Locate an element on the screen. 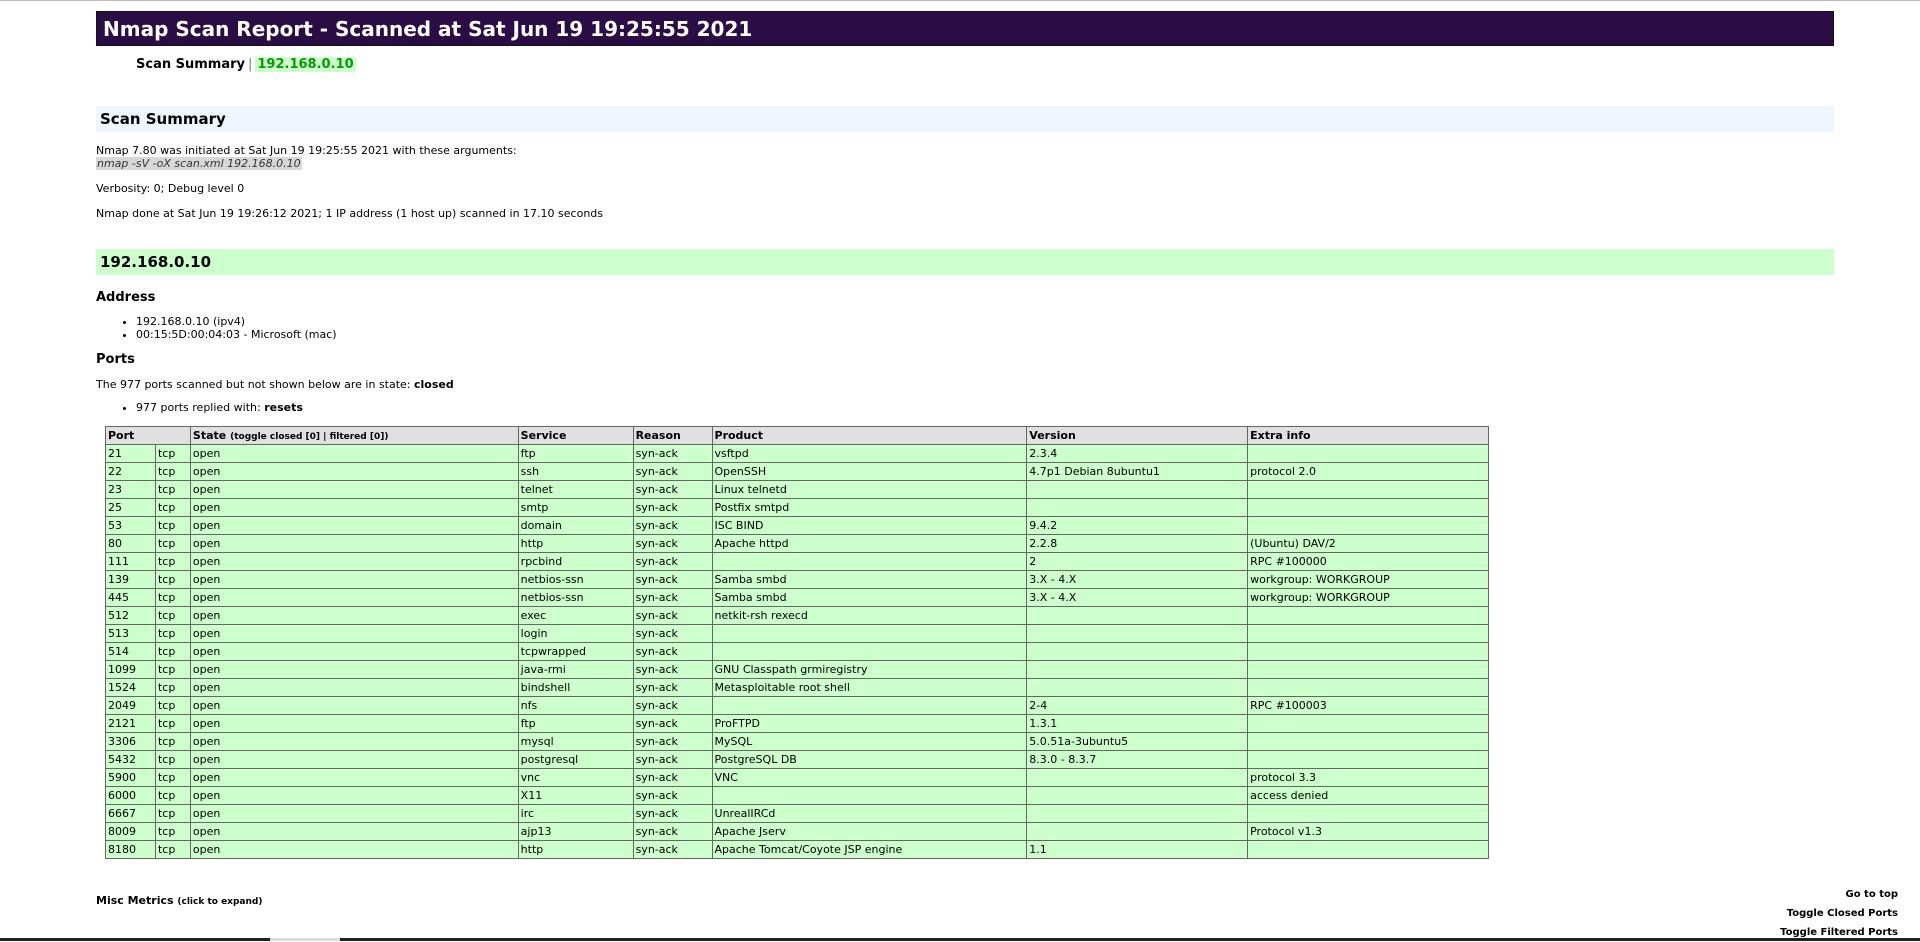  table-row: 111 tcp open rpcbind syn-ack 2 RPC #100000 is located at coordinates (797, 561).